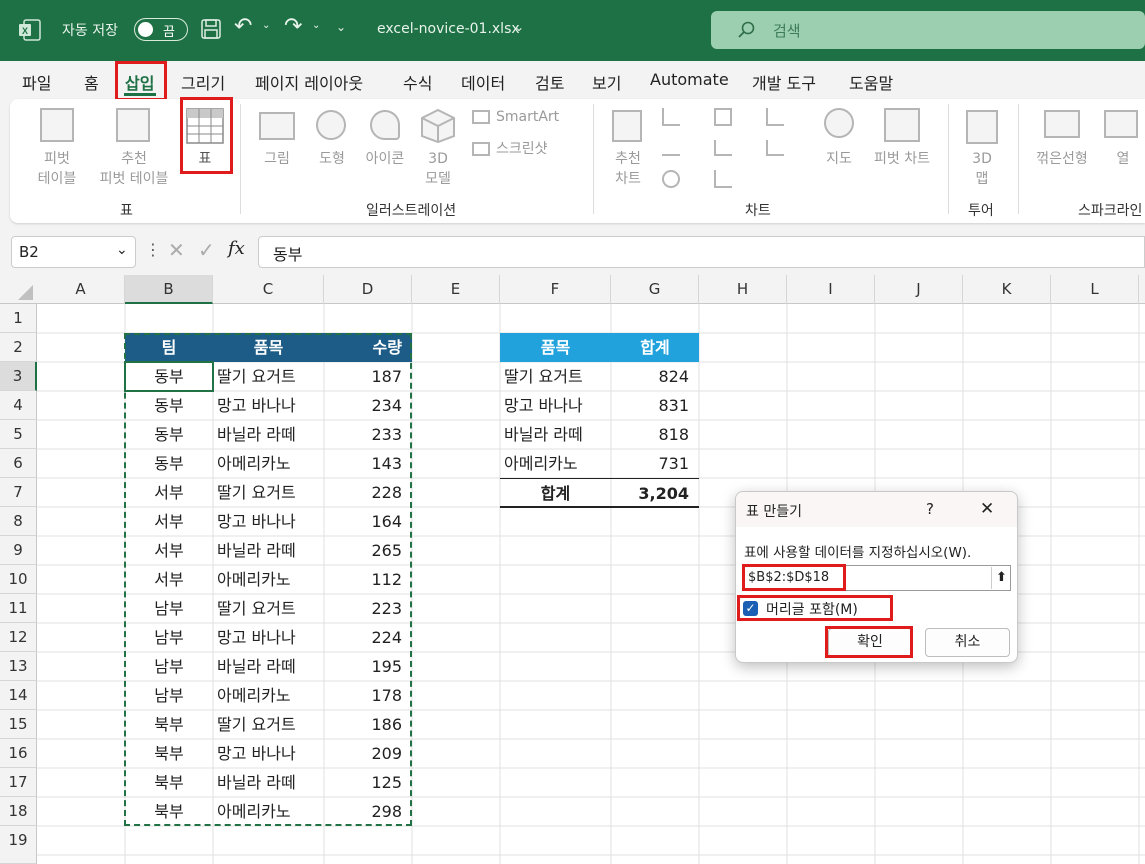  What do you see at coordinates (1007, 289) in the screenshot?
I see `column-header-k: K` at bounding box center [1007, 289].